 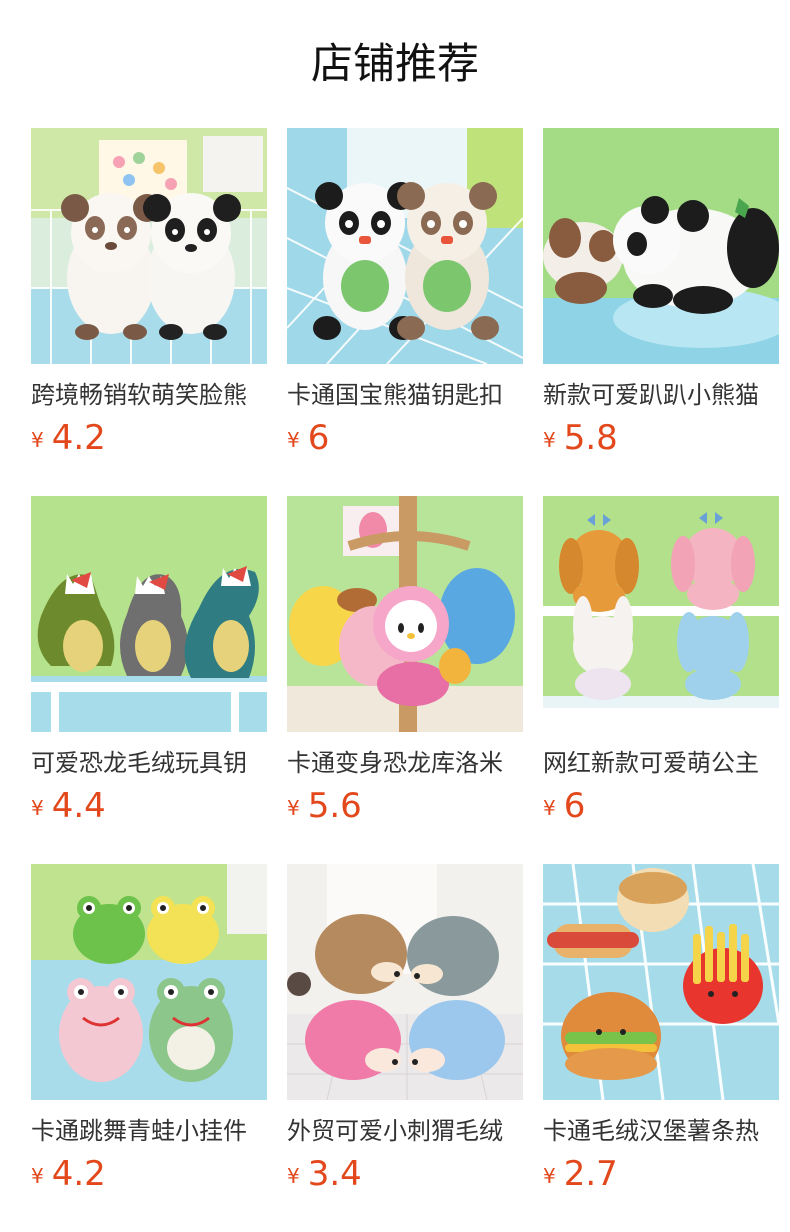 What do you see at coordinates (149, 614) in the screenshot?
I see `dinosaur-plush-image` at bounding box center [149, 614].